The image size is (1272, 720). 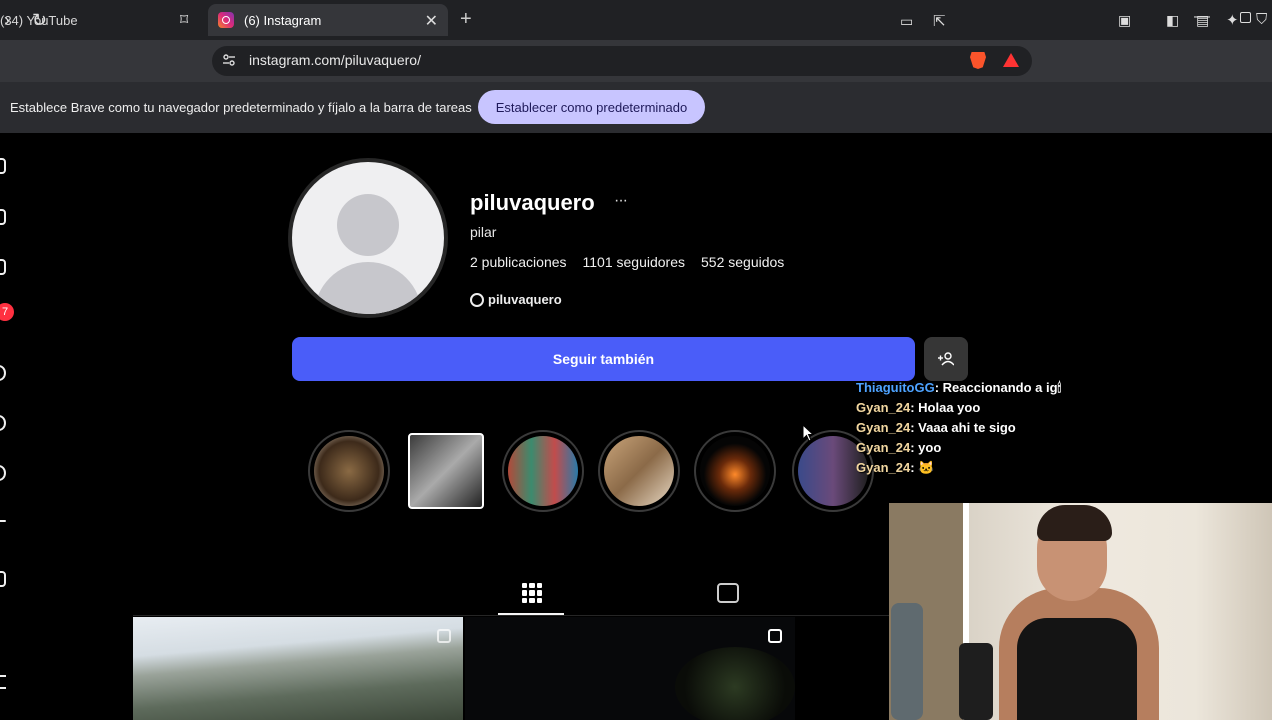 What do you see at coordinates (1232, 20) in the screenshot?
I see `leo-ai-icon: ✦` at bounding box center [1232, 20].